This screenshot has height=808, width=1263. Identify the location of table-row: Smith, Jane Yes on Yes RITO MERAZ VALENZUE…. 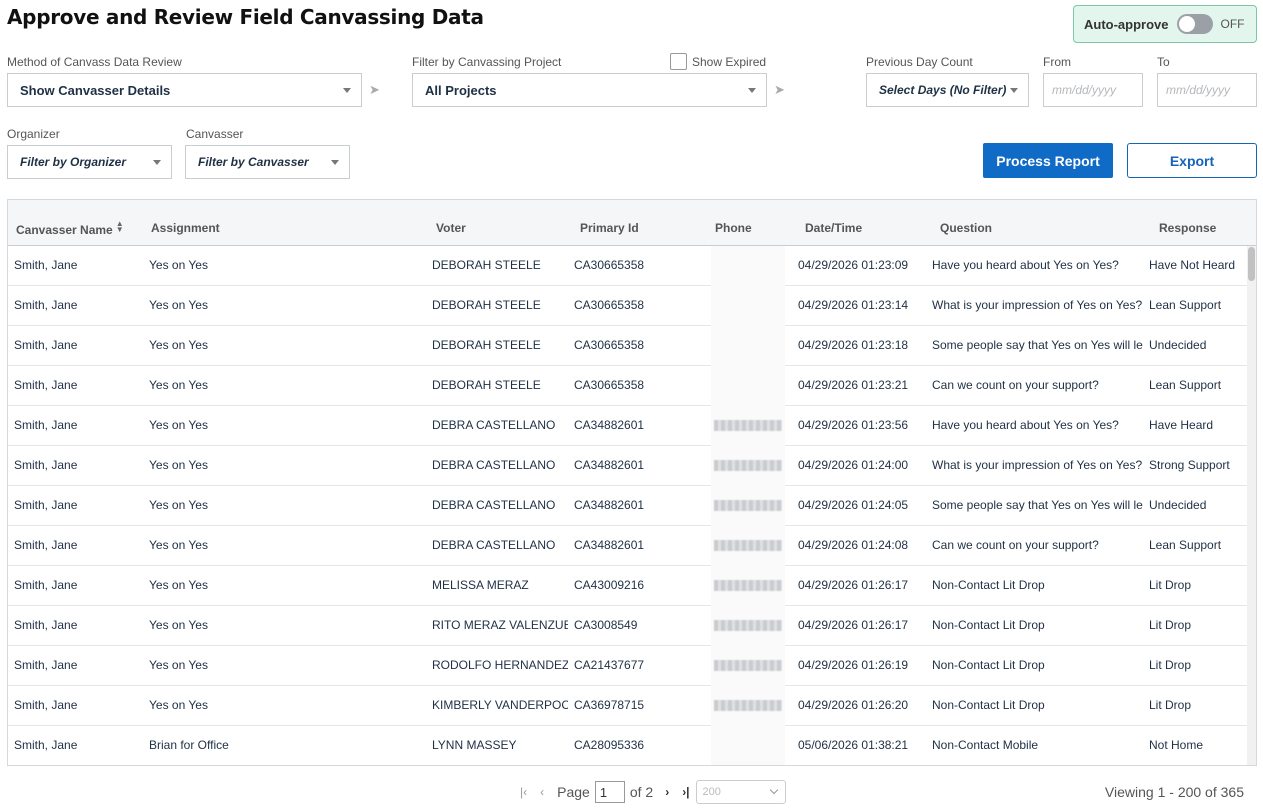
(628, 626).